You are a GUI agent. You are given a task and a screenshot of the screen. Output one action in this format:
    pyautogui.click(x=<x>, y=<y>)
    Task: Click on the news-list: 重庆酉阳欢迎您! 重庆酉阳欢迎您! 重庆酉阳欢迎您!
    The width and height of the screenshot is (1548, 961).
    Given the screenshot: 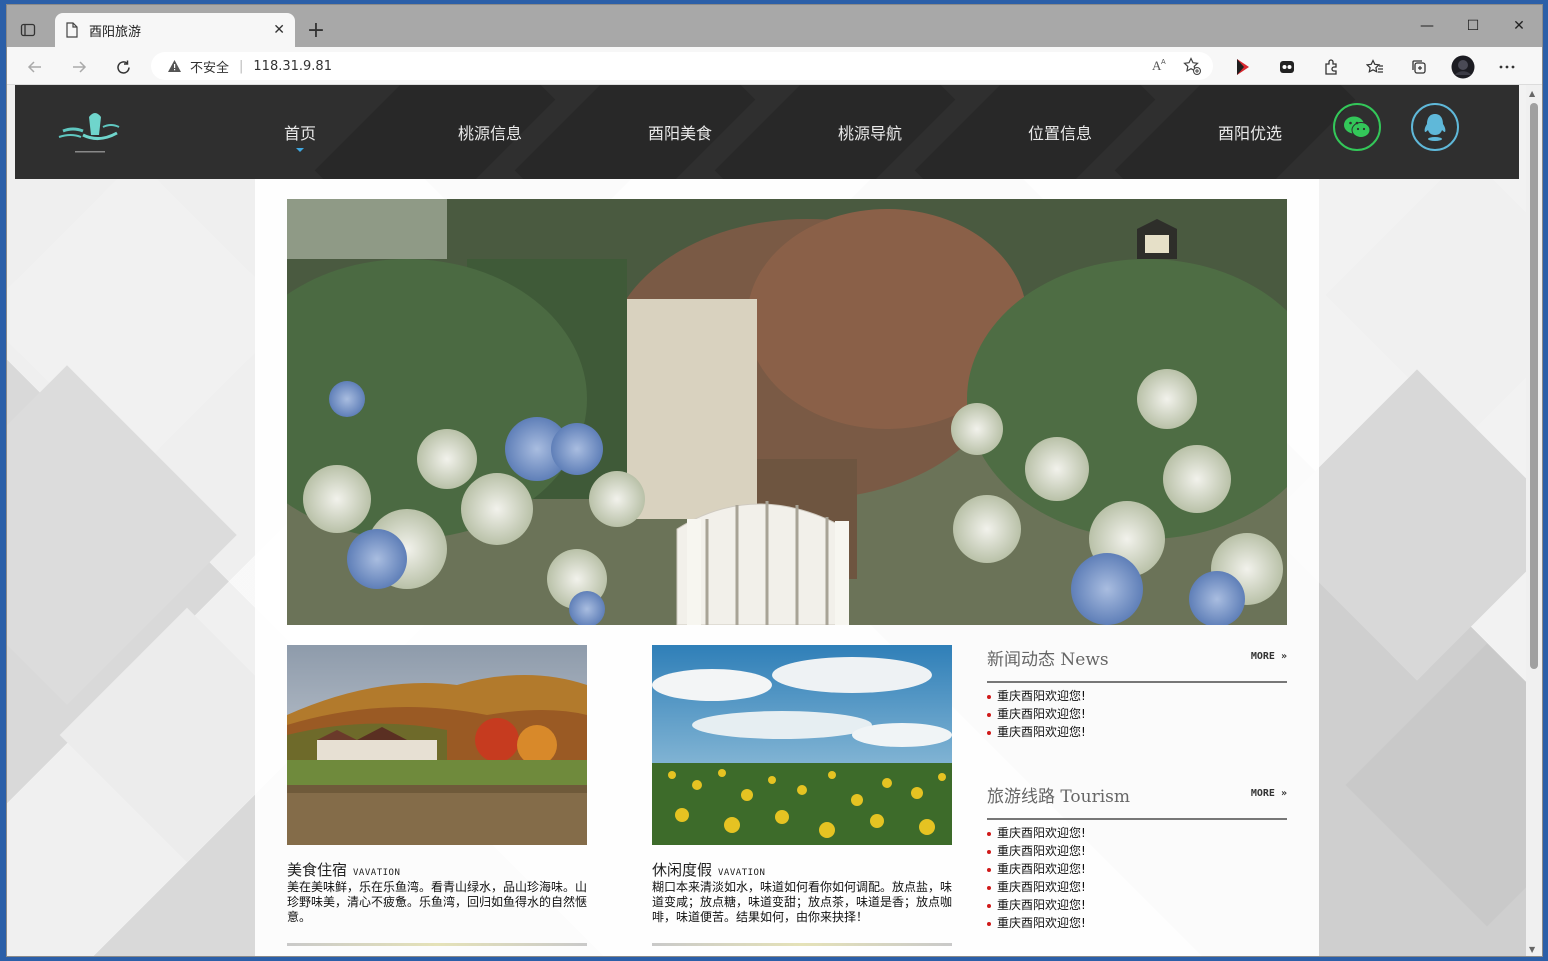 What is the action you would take?
    pyautogui.click(x=1137, y=714)
    